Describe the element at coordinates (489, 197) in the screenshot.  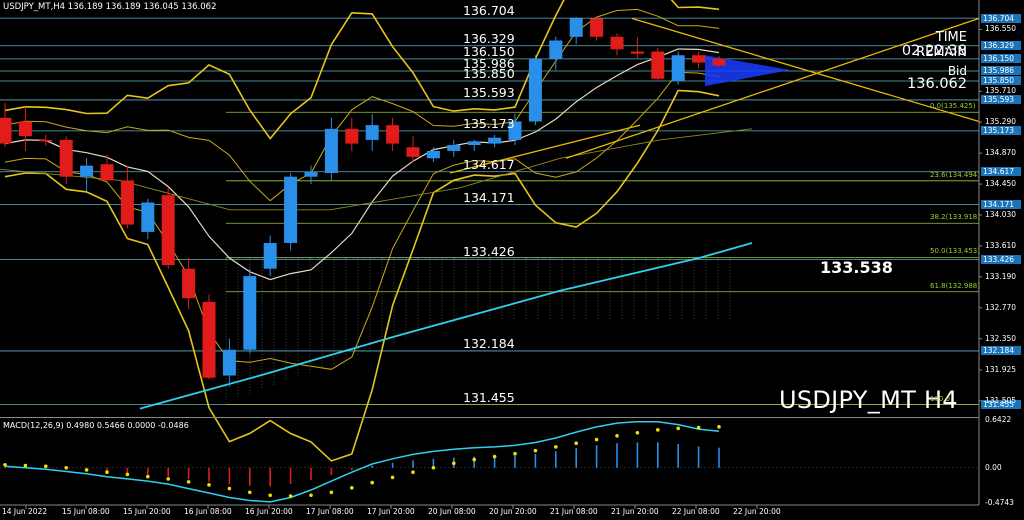
I see `level-label: 134.171` at that location.